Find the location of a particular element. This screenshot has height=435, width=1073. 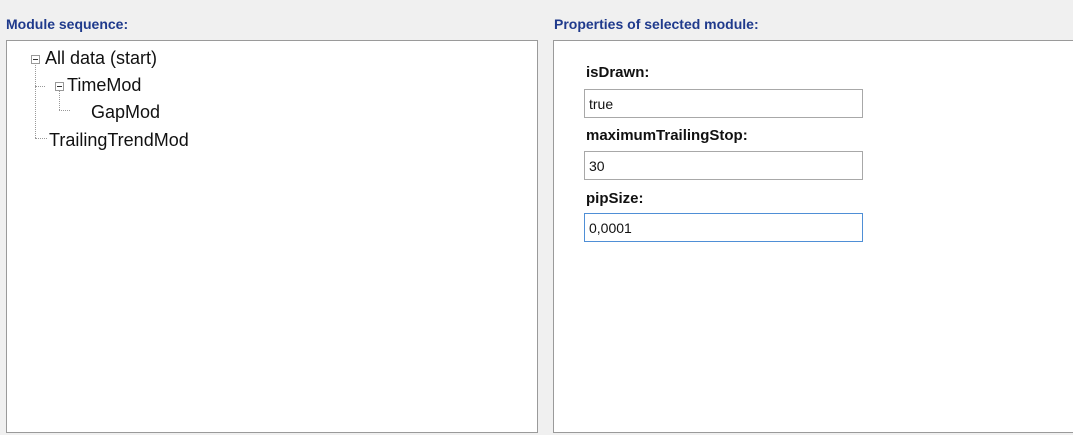

tree-node-timemod: TimeMod is located at coordinates (104, 85).